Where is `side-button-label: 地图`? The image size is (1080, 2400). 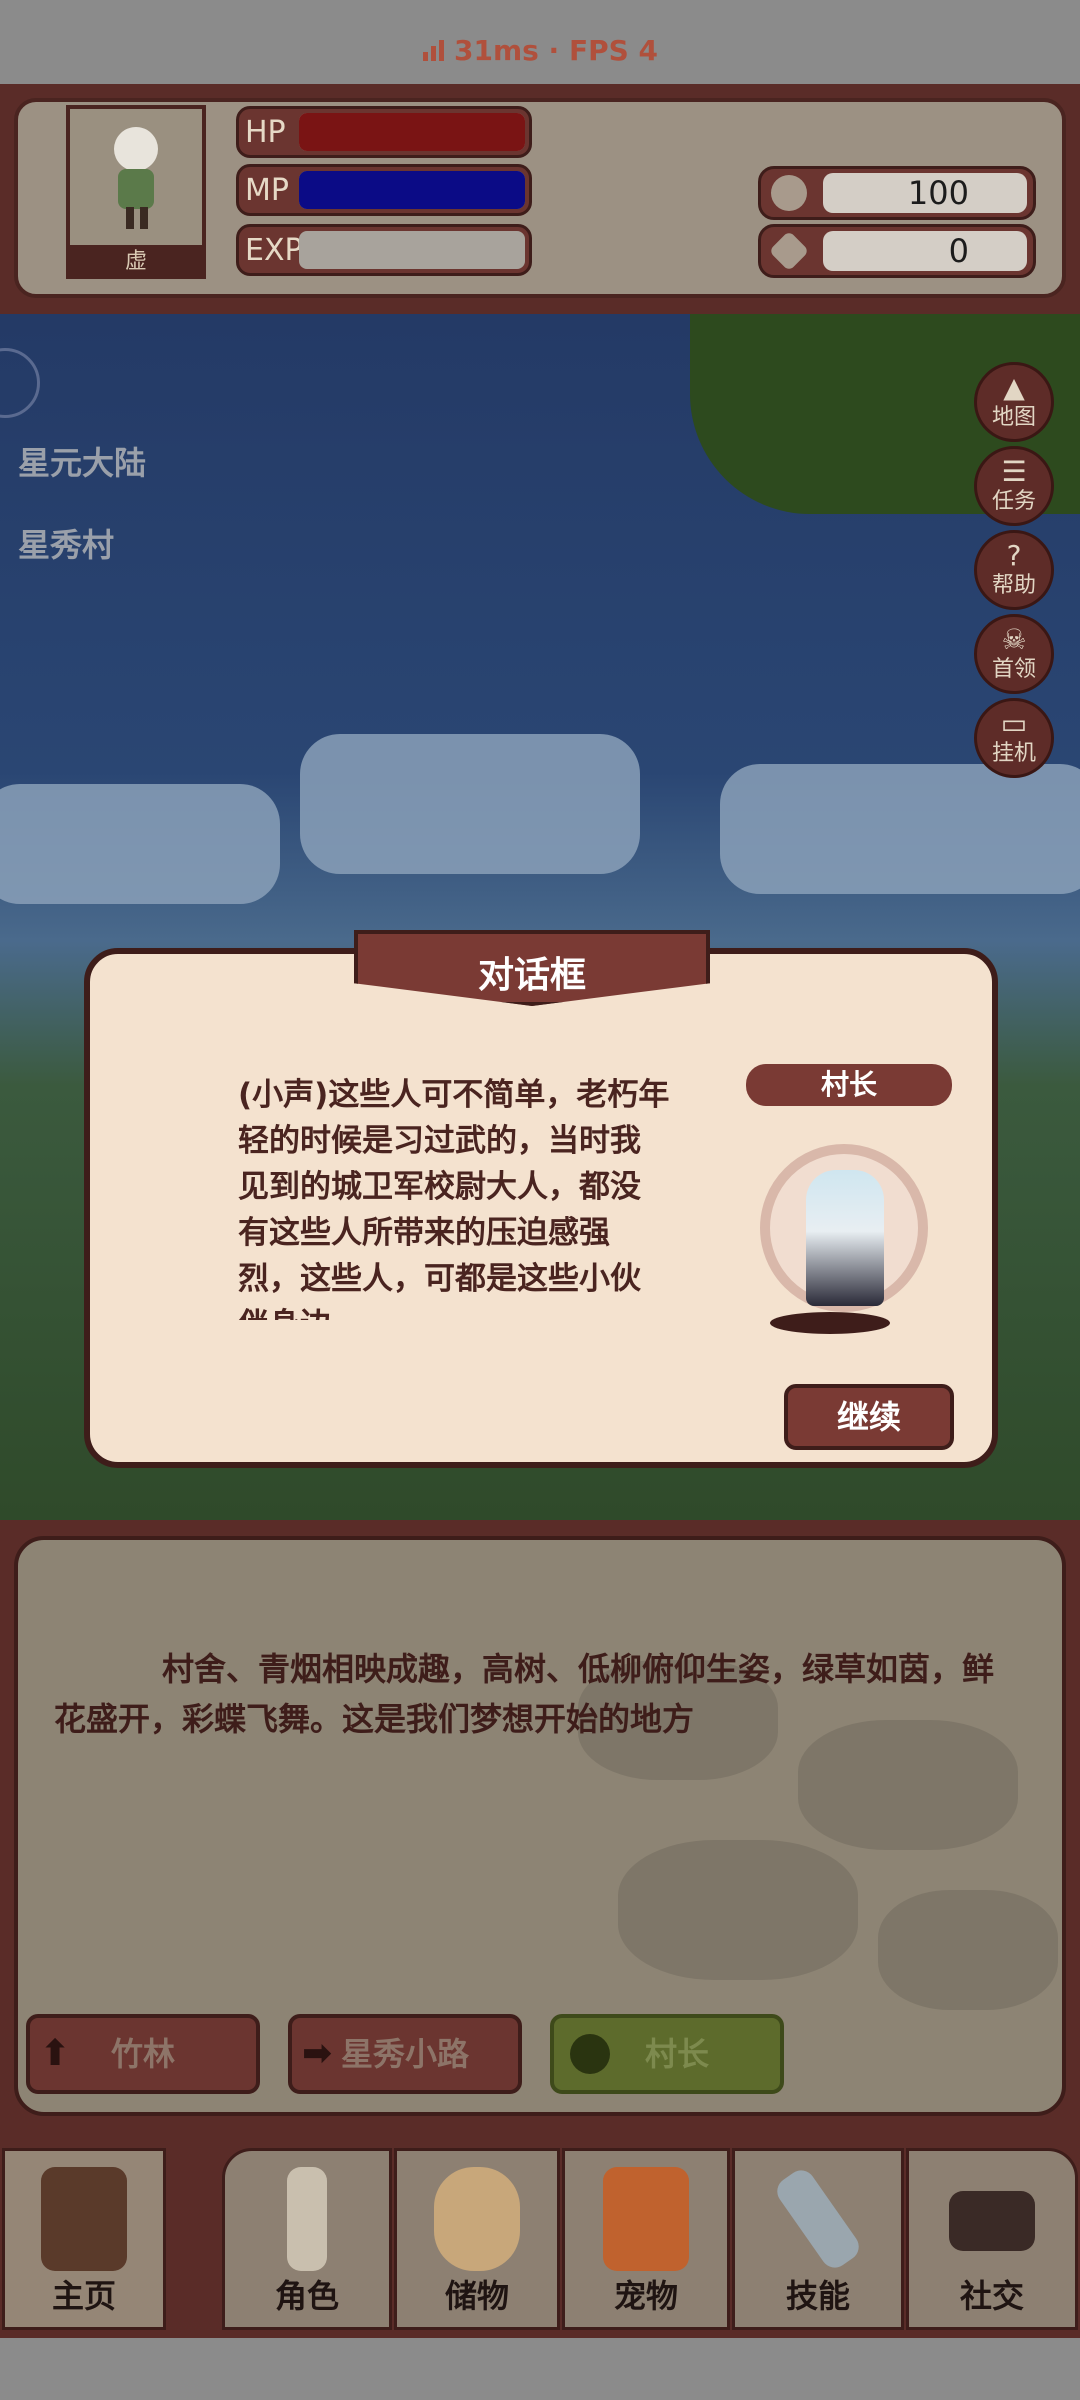 side-button-label: 地图 is located at coordinates (1013, 417).